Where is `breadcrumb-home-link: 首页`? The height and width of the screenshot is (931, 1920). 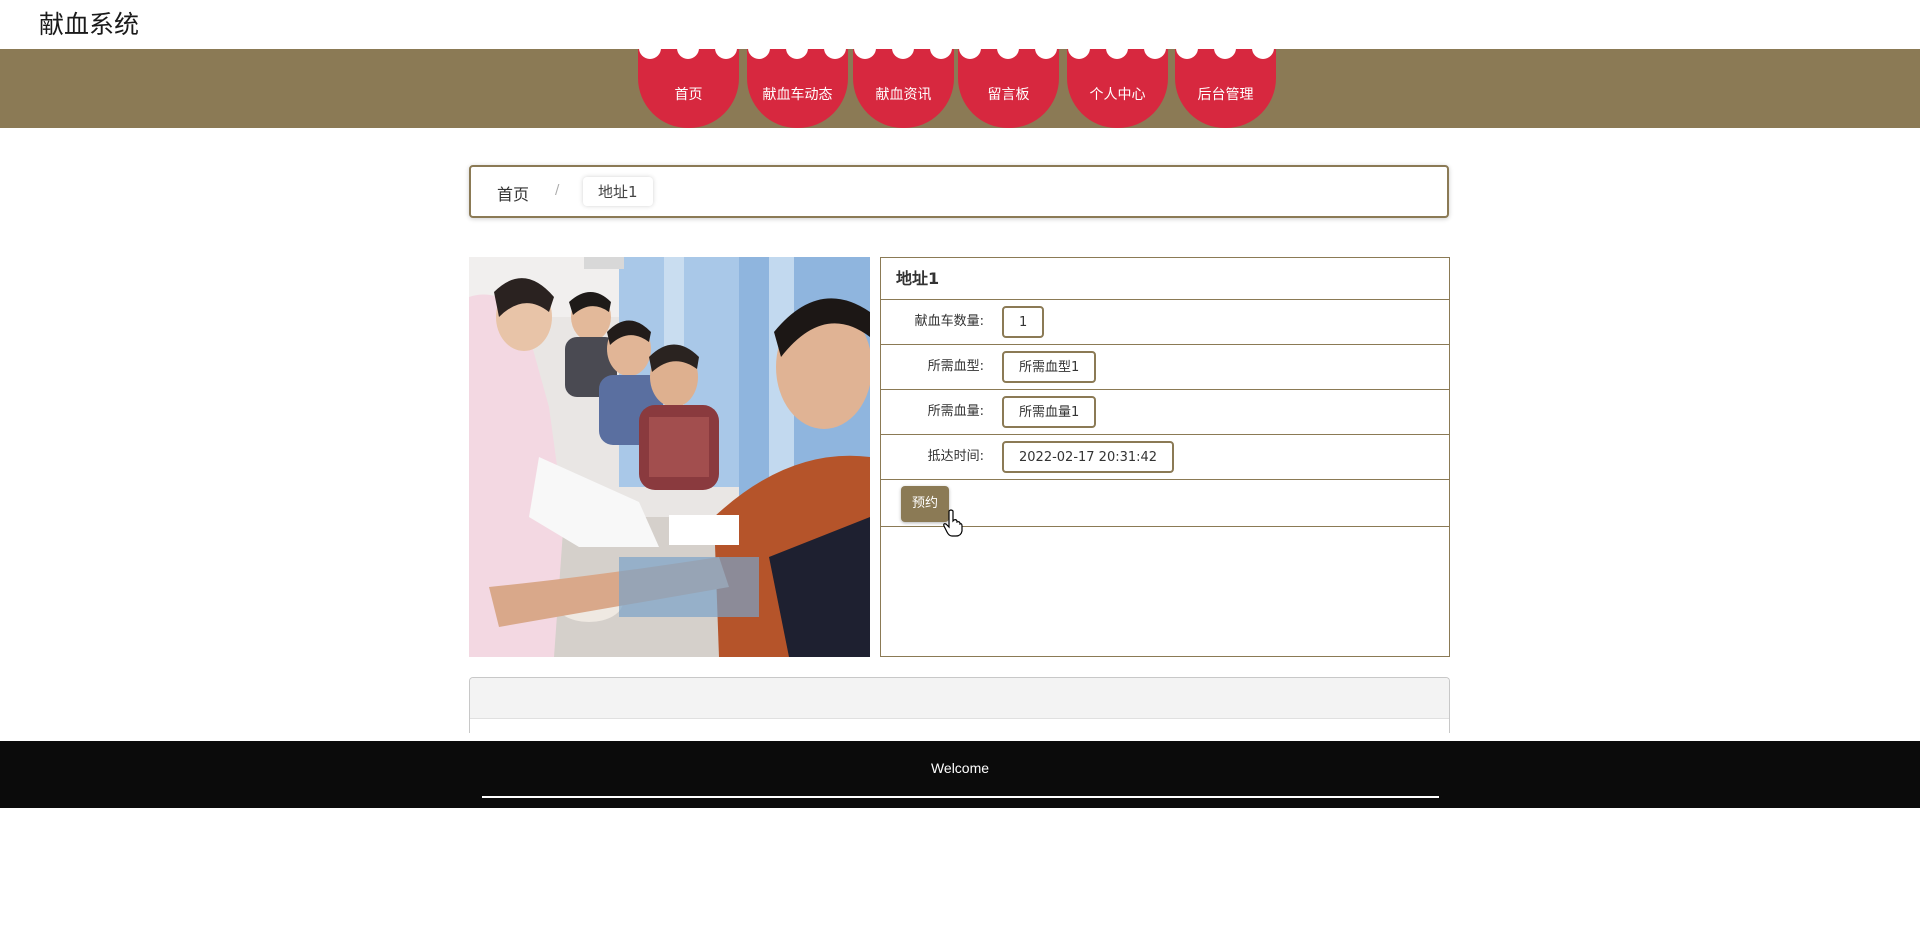 breadcrumb-home-link: 首页 is located at coordinates (513, 193).